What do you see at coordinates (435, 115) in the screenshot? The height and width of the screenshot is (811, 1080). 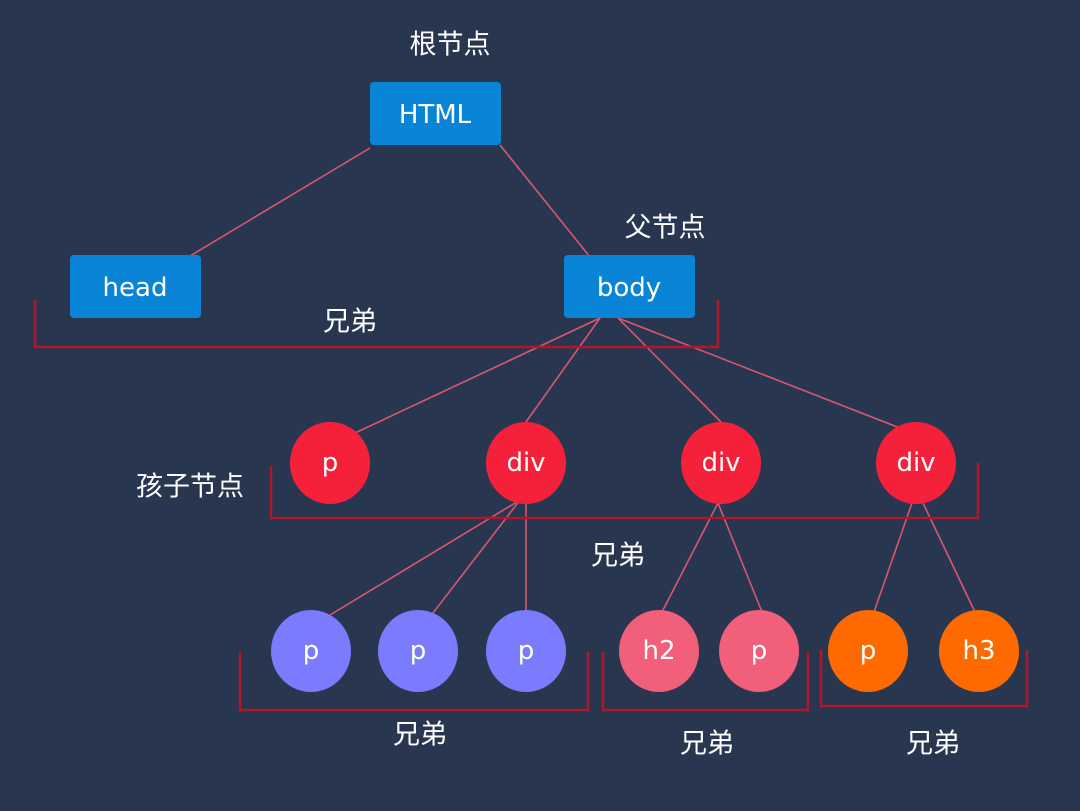 I see `node-label-html: HTML` at bounding box center [435, 115].